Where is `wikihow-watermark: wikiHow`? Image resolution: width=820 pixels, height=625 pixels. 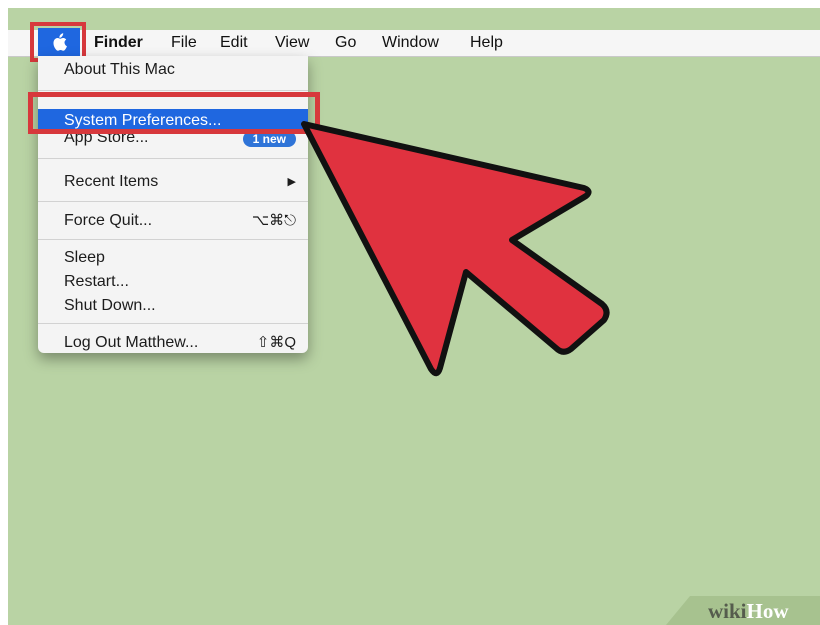 wikihow-watermark: wikiHow is located at coordinates (748, 611).